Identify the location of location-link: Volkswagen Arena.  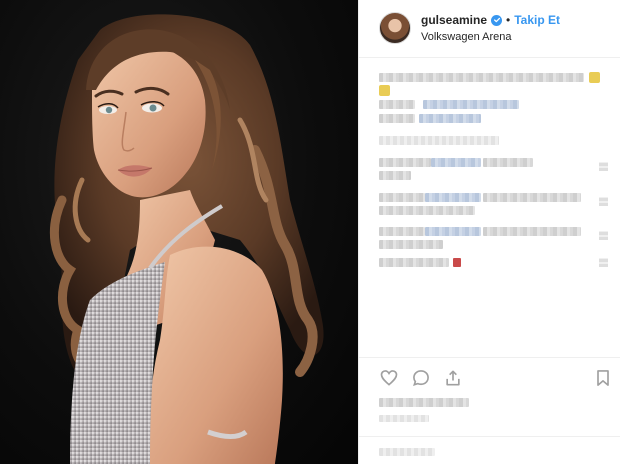
(466, 37).